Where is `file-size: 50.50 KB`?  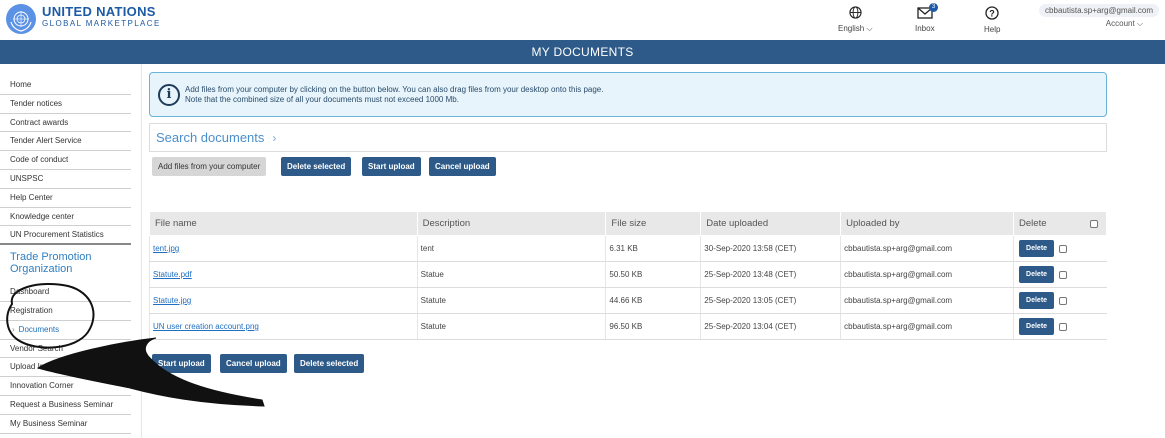
file-size: 50.50 KB is located at coordinates (653, 274).